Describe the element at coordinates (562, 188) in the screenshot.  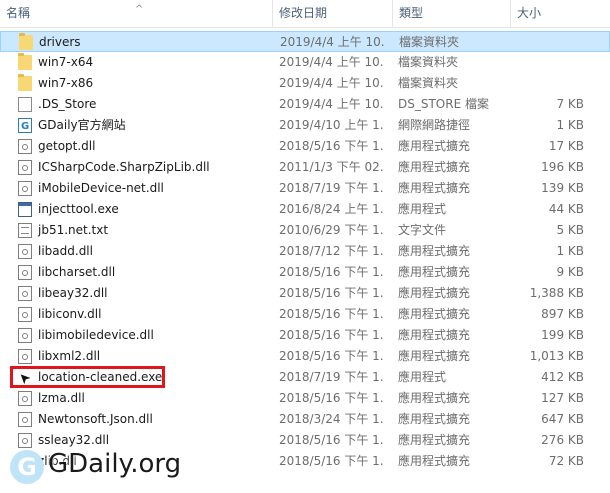
I see `file-size: 139 KB` at that location.